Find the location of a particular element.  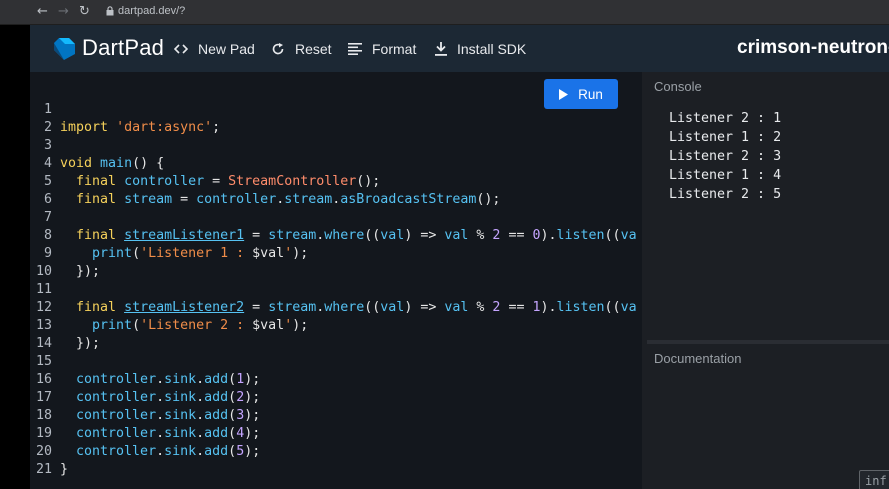

format-icon is located at coordinates (355, 49).